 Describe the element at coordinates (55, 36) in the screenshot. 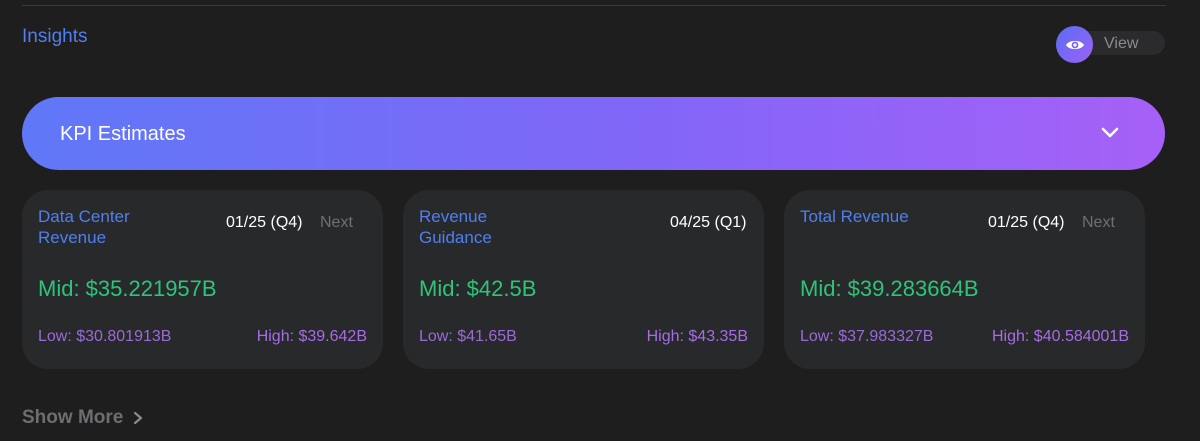

I see `section-title: Insights` at that location.